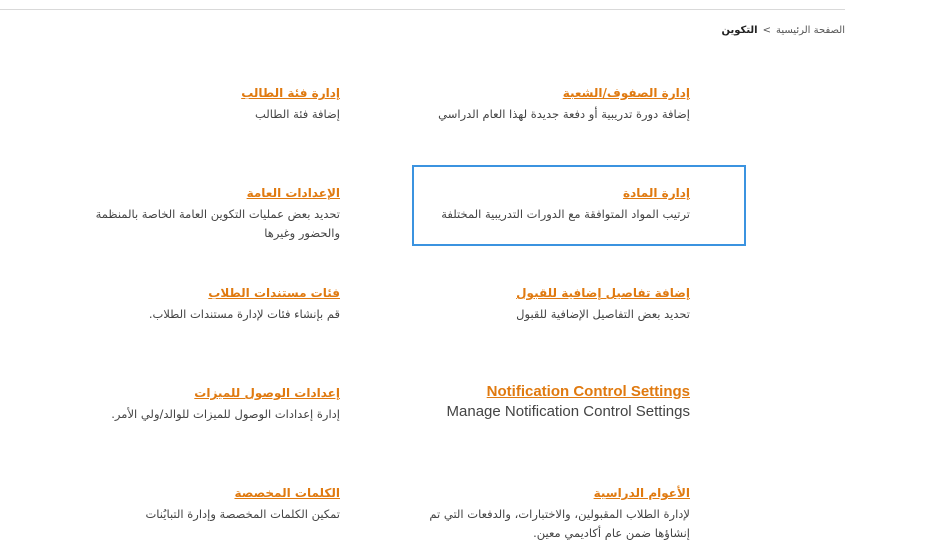 This screenshot has height=541, width=952. I want to click on notification-settings-description: Manage Notification Control Settings, so click(568, 411).